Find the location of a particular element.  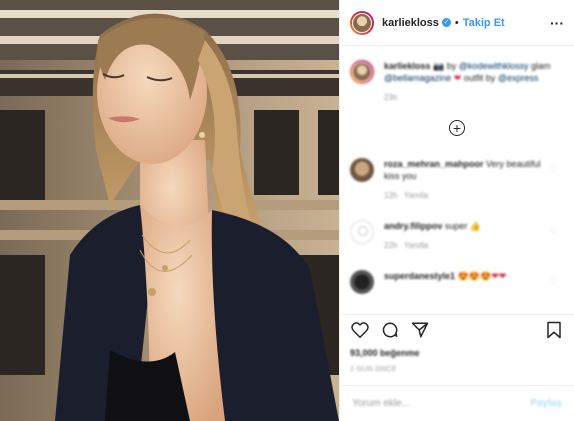

more-options-icon: ··· is located at coordinates (557, 23).